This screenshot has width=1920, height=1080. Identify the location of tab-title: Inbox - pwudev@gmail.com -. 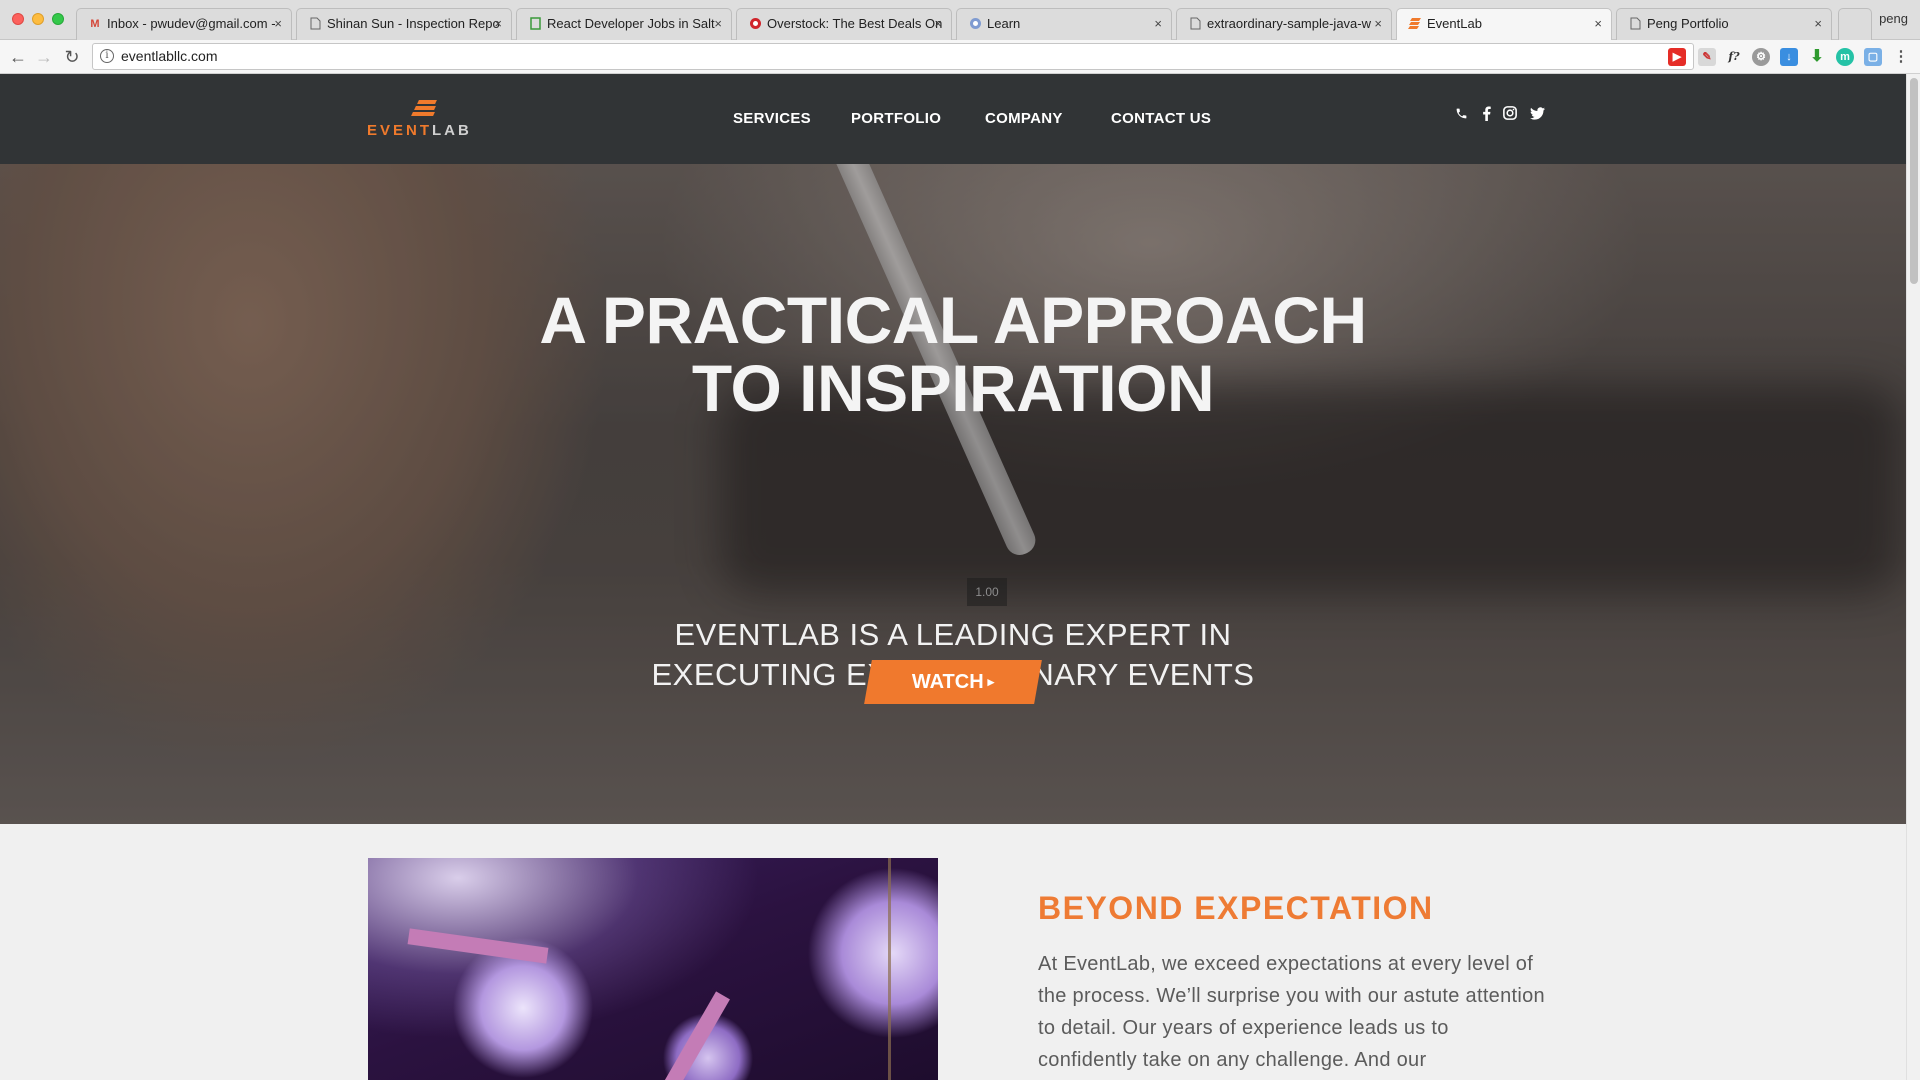
(191, 23).